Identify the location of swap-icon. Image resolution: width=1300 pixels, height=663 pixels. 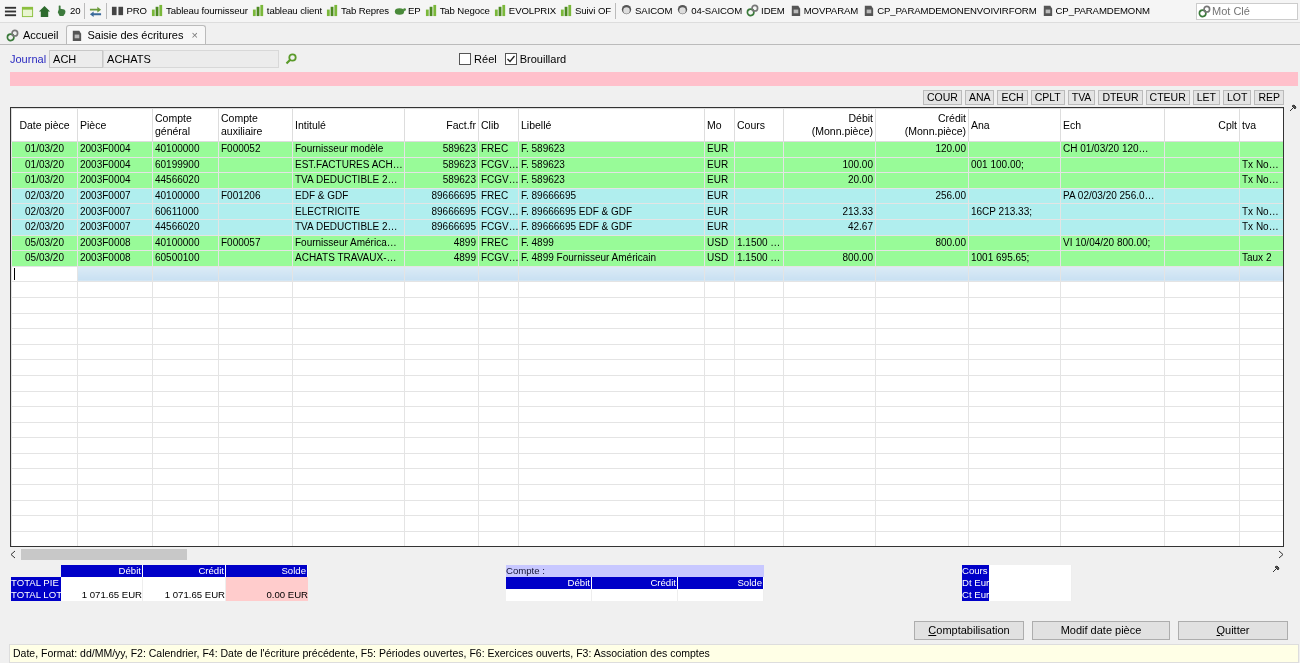
(96, 11).